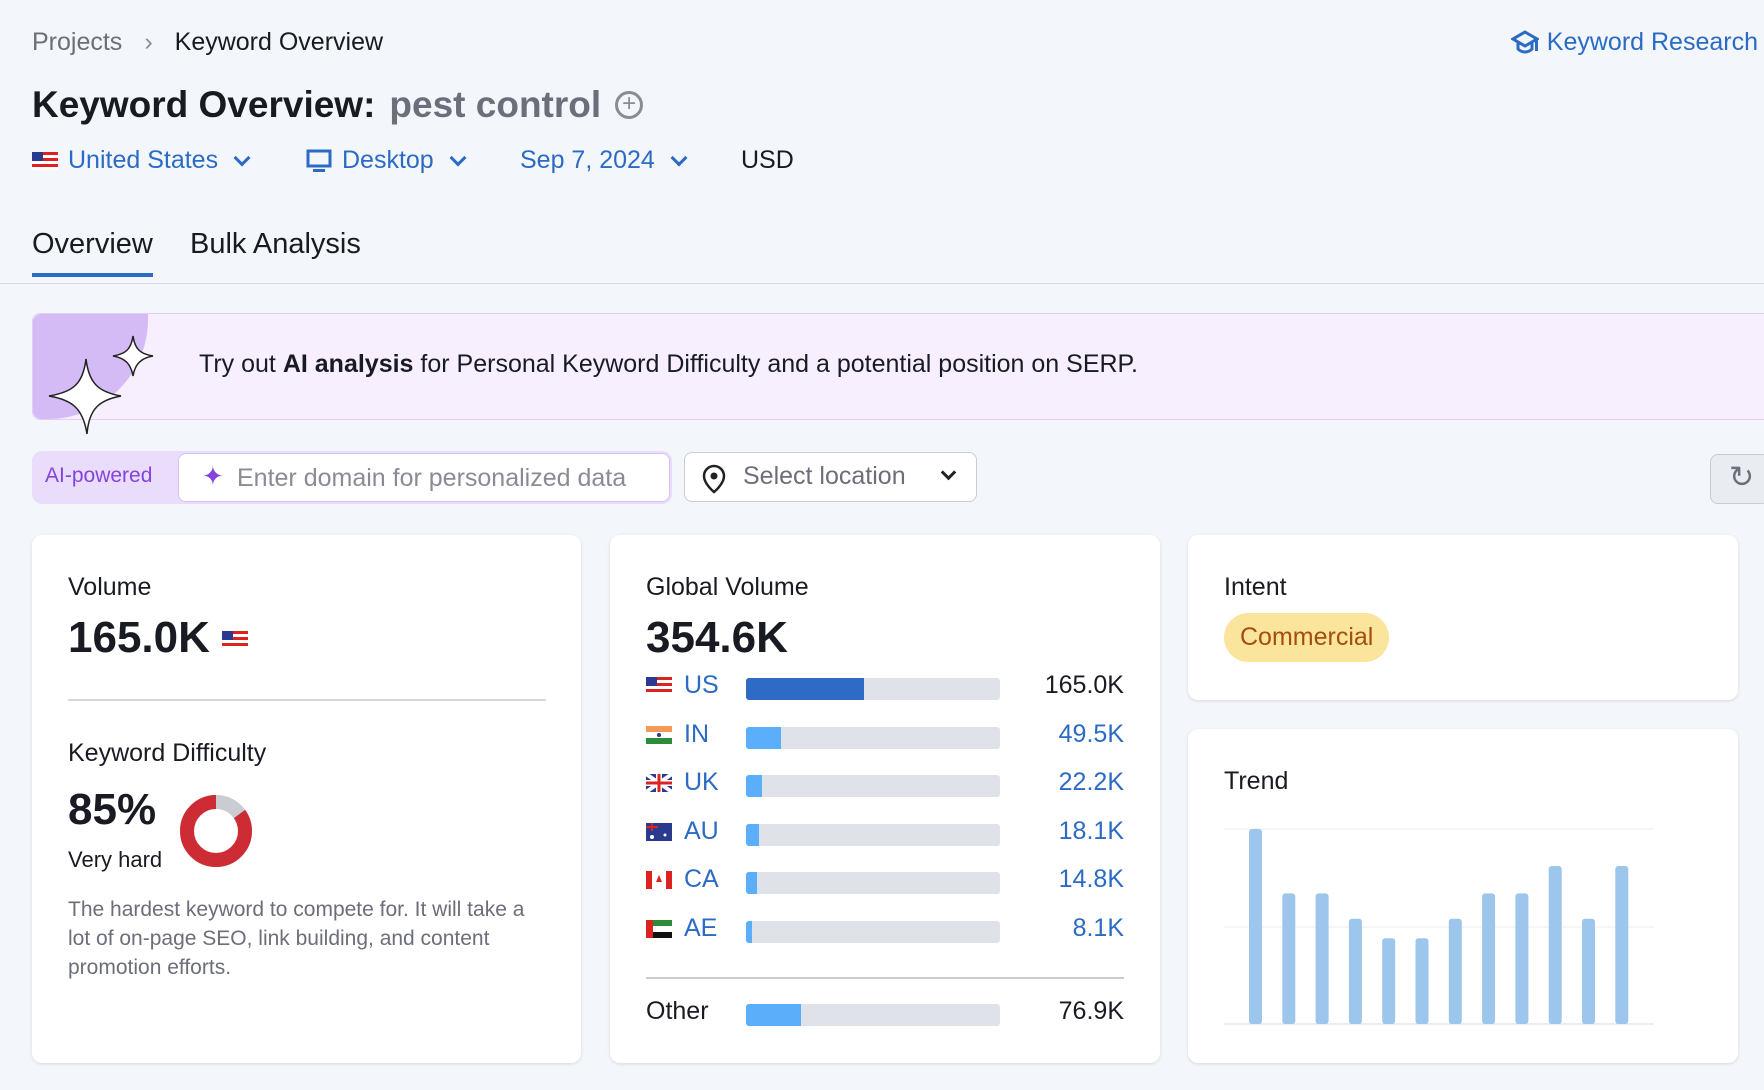 The image size is (1764, 1090). What do you see at coordinates (1084, 685) in the screenshot?
I see `country-volume: 165.0K` at bounding box center [1084, 685].